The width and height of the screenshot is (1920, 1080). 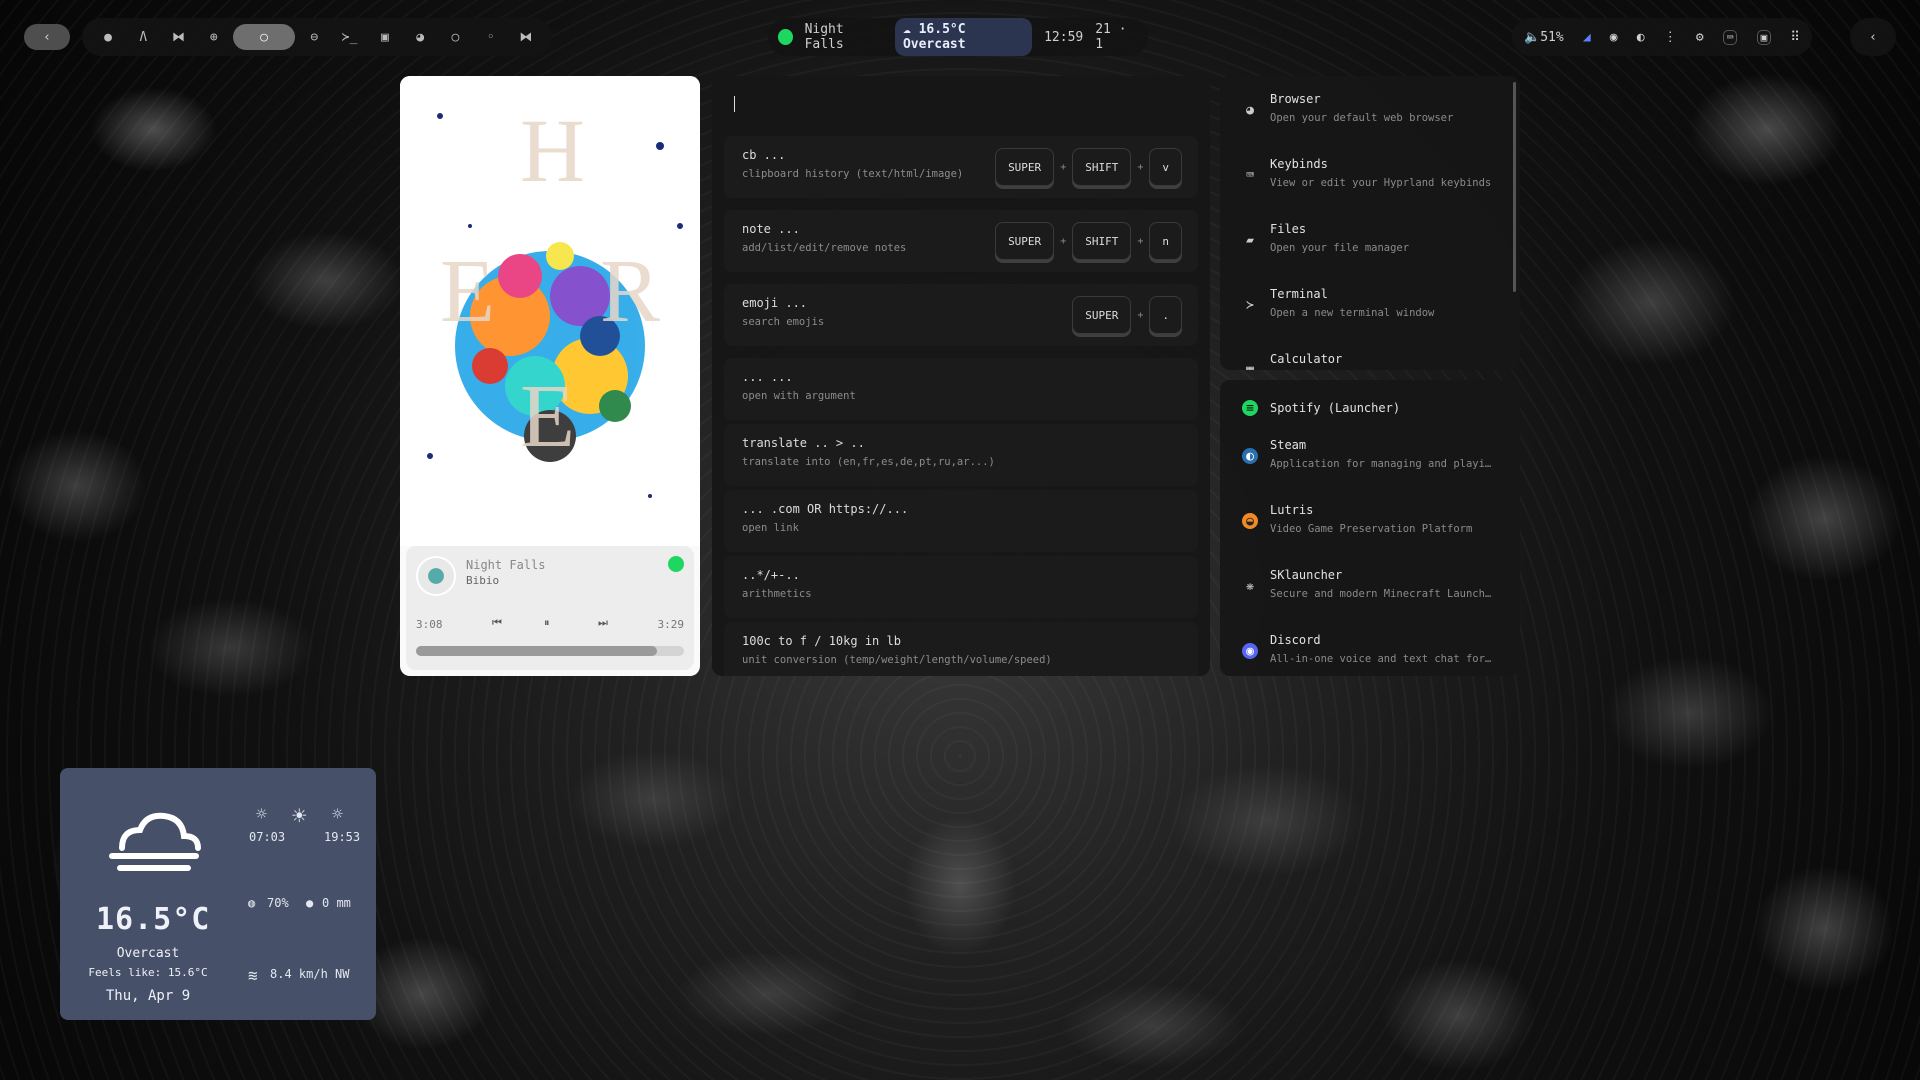 I want to click on command-item: ..*/+-.. arithmetics, so click(x=961, y=587).